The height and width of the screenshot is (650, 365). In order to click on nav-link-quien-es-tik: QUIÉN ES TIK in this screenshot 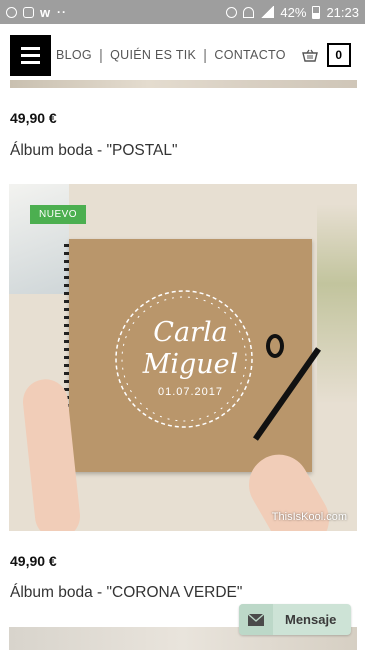, I will do `click(153, 55)`.